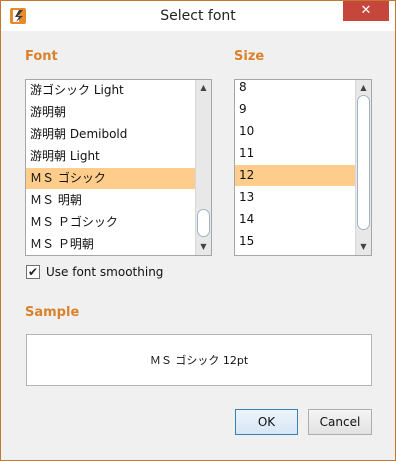  I want to click on sample-preview: ＭＳ ゴシック 12pt, so click(199, 360).